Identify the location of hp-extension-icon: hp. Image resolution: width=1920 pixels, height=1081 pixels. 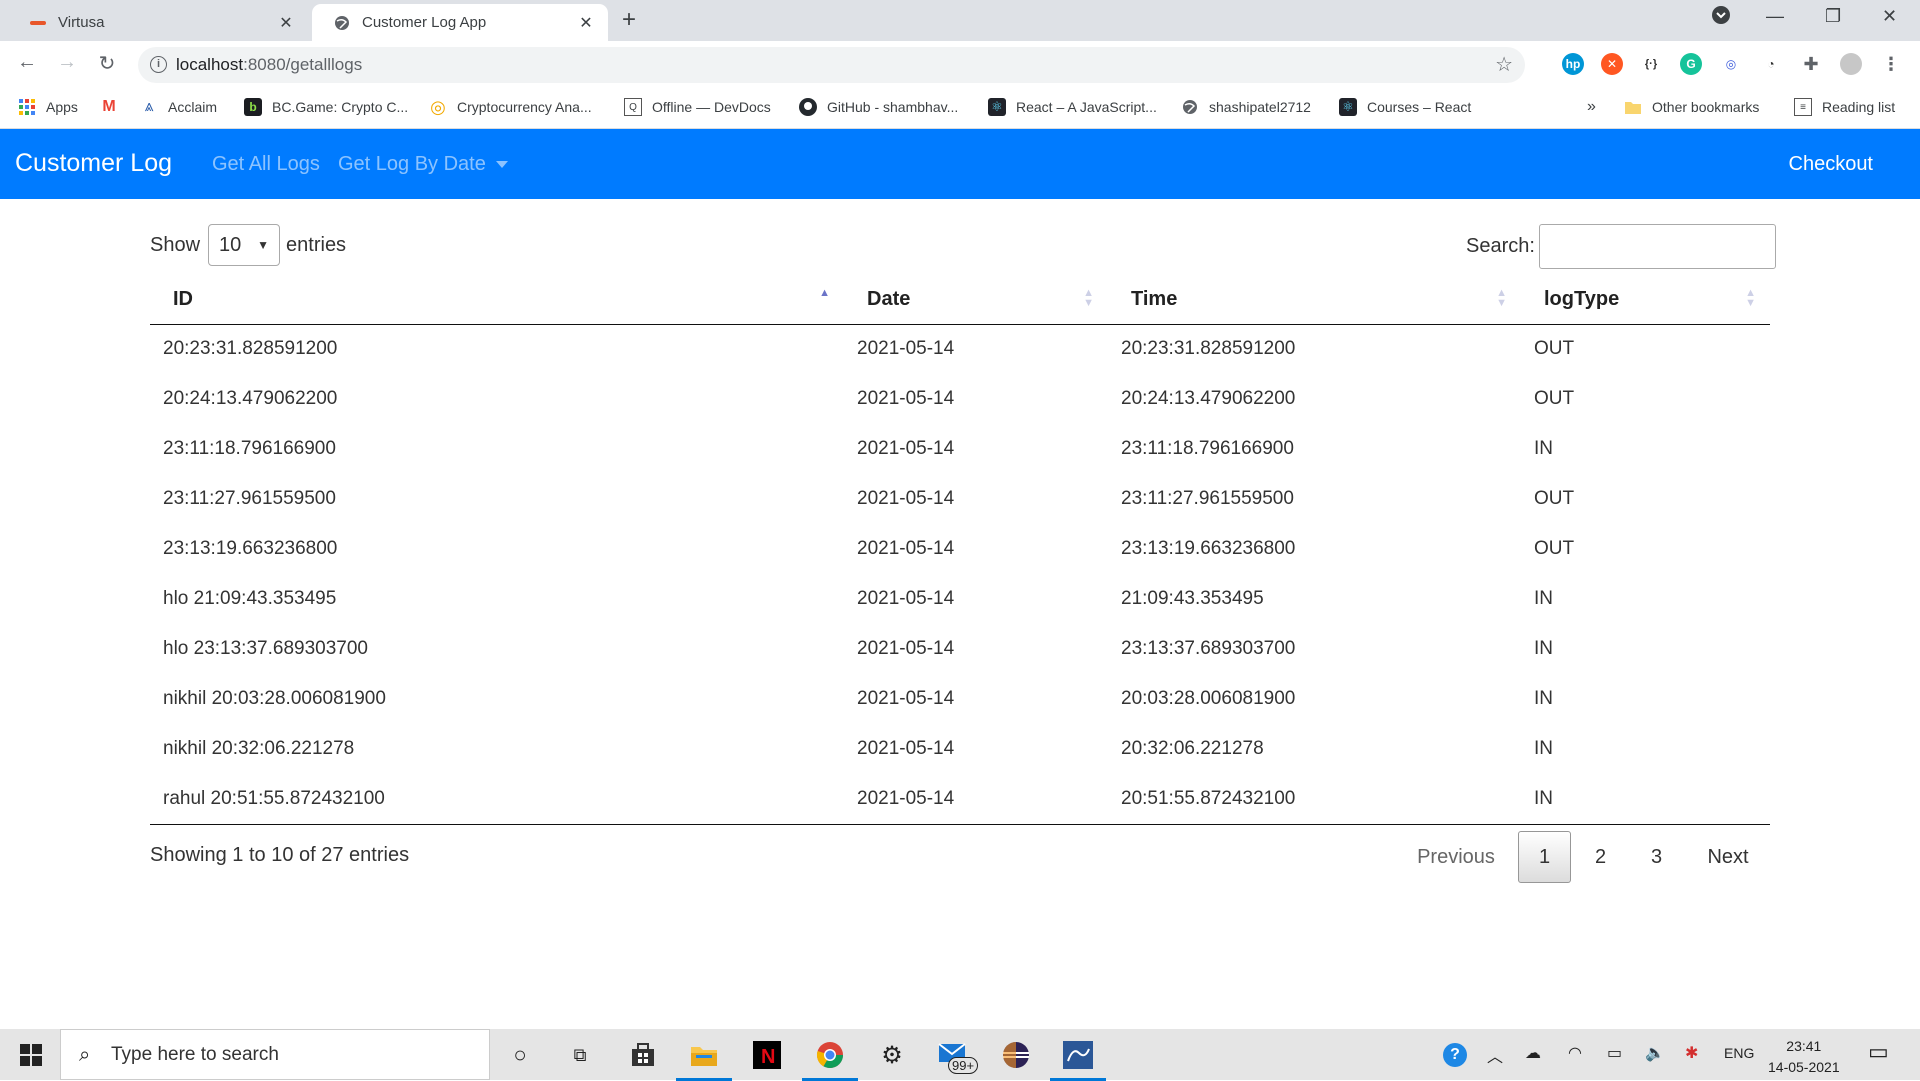
(1573, 64).